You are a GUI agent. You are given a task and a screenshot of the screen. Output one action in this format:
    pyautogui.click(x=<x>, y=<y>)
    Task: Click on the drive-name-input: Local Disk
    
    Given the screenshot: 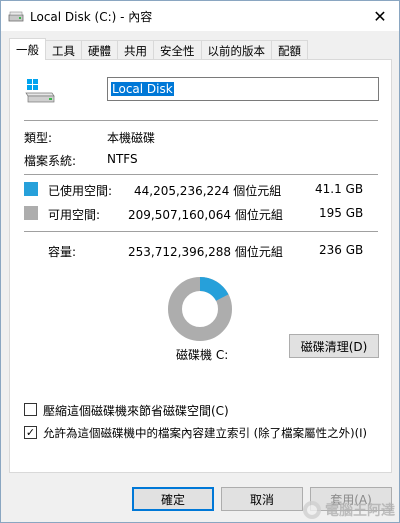 What is the action you would take?
    pyautogui.click(x=243, y=89)
    